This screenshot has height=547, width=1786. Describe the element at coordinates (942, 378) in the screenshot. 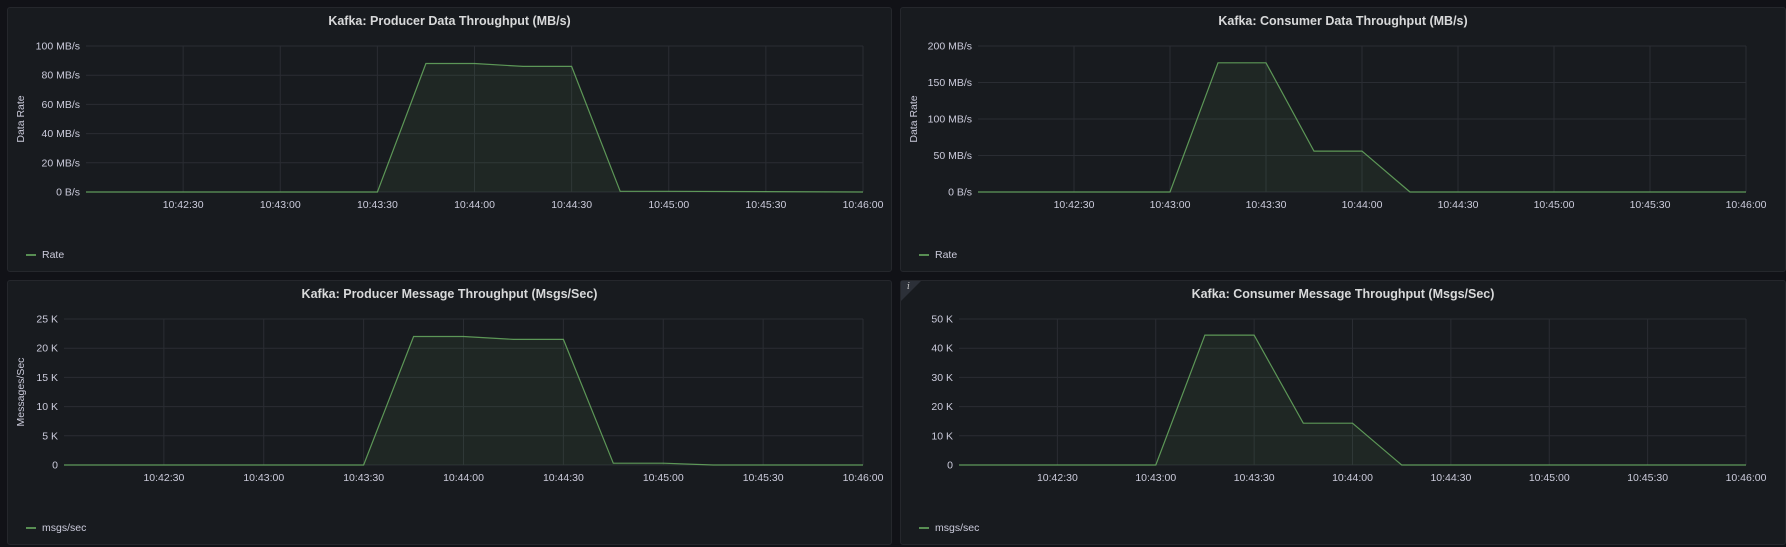

I see `y-tick-label: 30 K` at that location.